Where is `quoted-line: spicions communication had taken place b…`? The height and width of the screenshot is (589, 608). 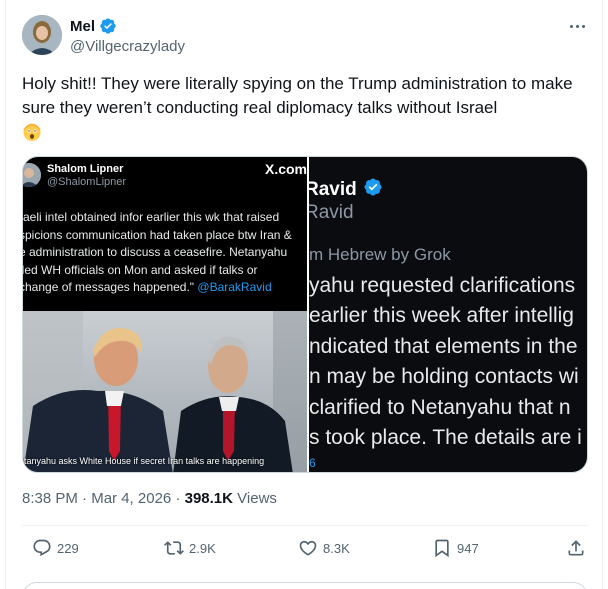
quoted-line: spicions communication had taken place b… is located at coordinates (157, 234).